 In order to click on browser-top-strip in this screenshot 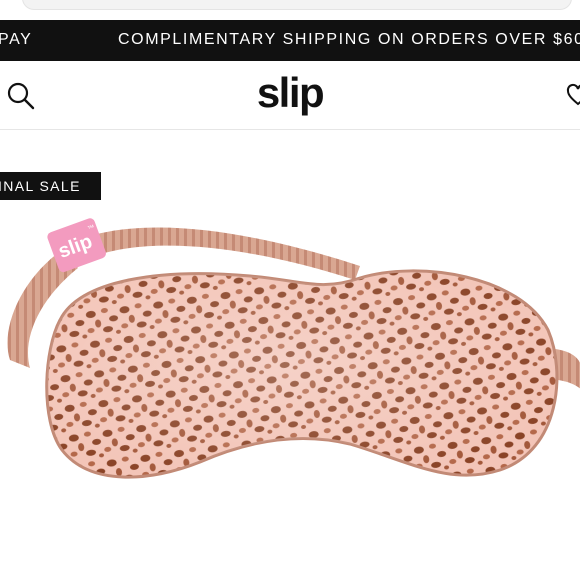, I will do `click(290, 10)`.